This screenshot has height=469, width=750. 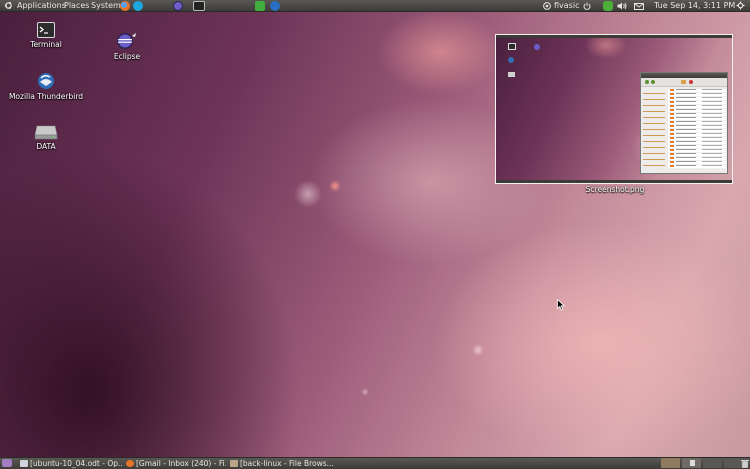 What do you see at coordinates (234, 463) in the screenshot?
I see `folder-icon` at bounding box center [234, 463].